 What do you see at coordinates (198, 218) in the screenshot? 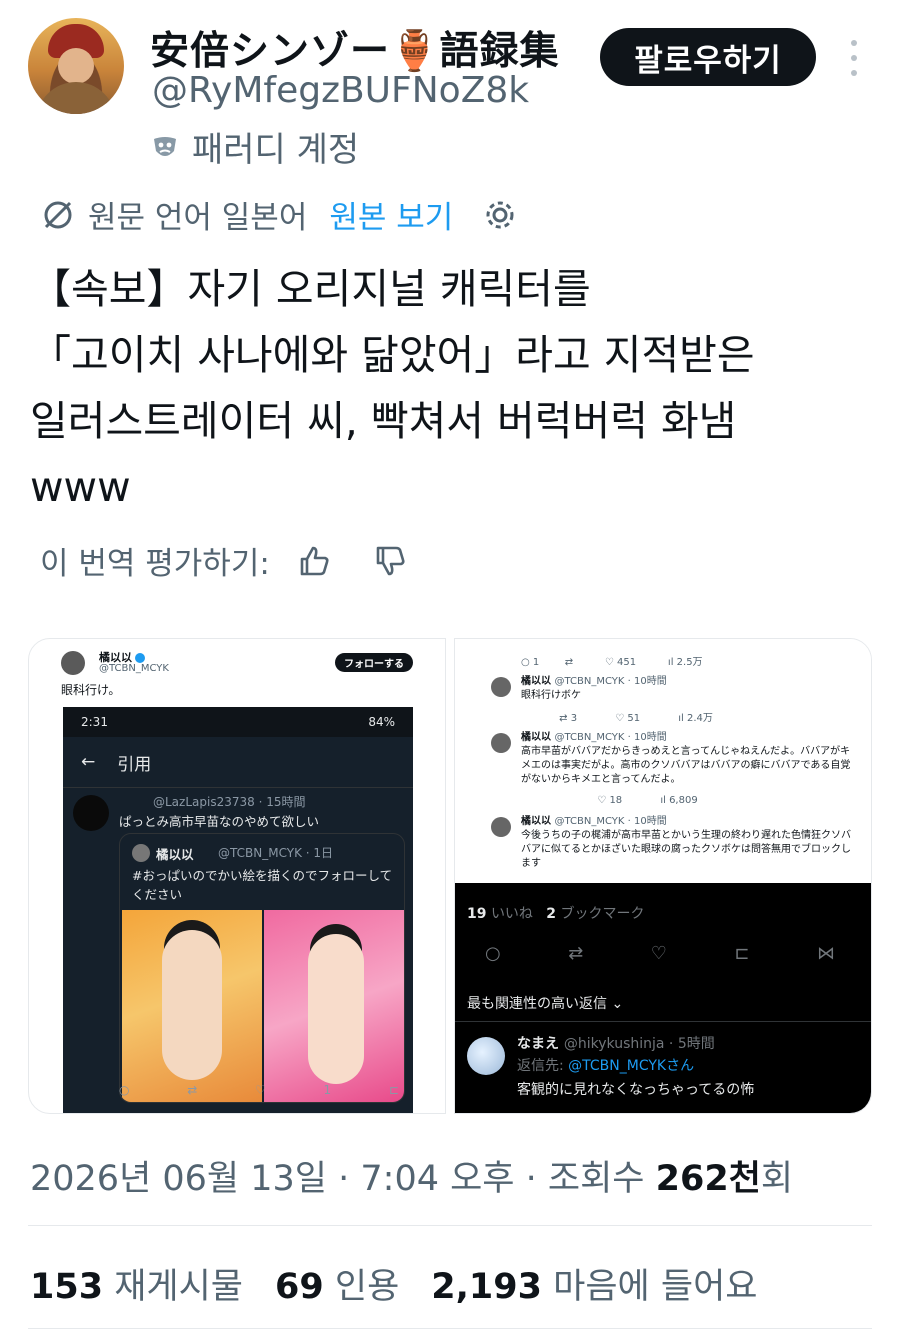
I see `source-language-text: 원문 언어 일본어` at bounding box center [198, 218].